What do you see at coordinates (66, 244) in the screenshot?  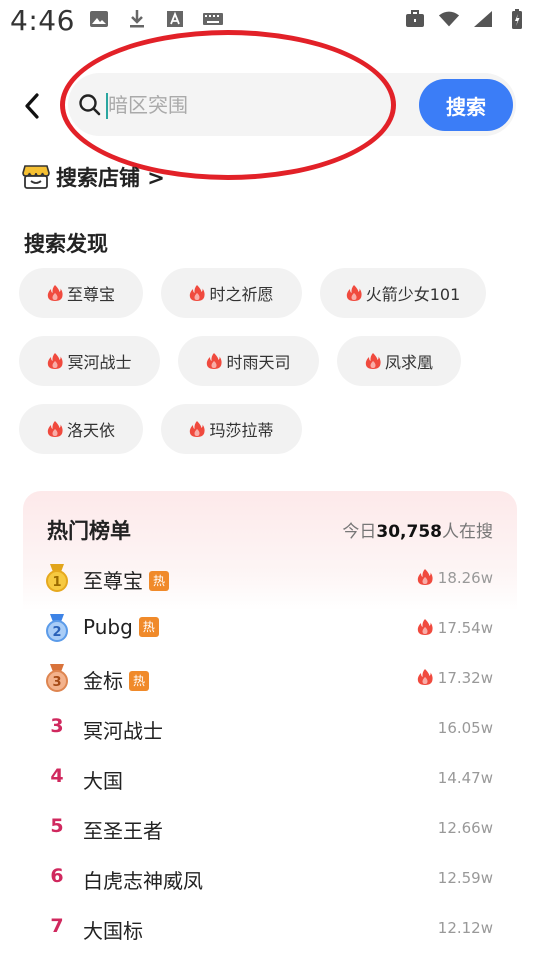 I see `discover-title: 搜索发现` at bounding box center [66, 244].